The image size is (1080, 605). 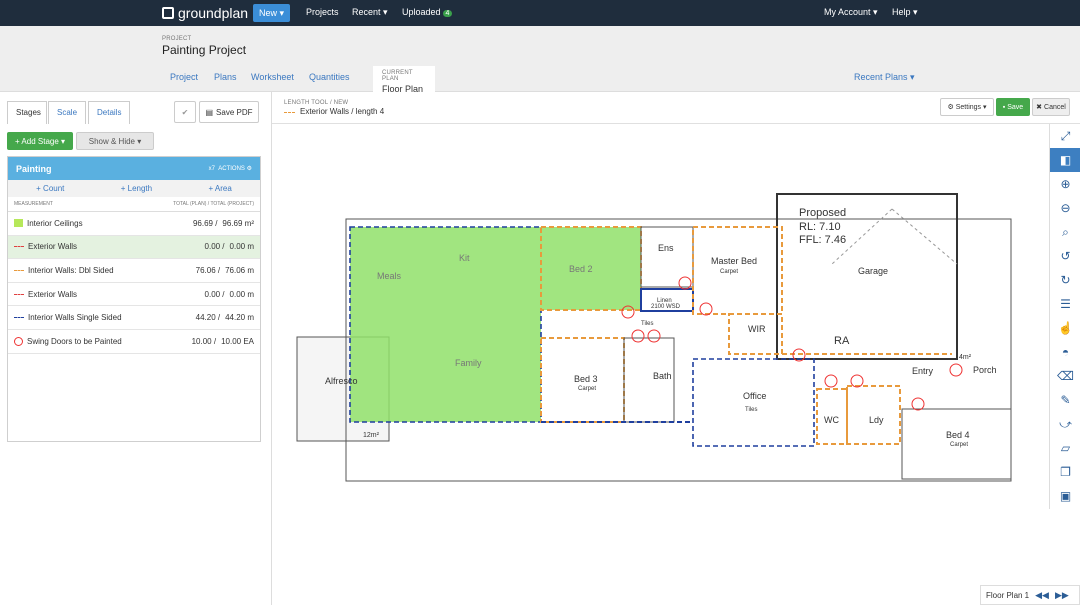 I want to click on add-length-button: + Length, so click(x=136, y=188).